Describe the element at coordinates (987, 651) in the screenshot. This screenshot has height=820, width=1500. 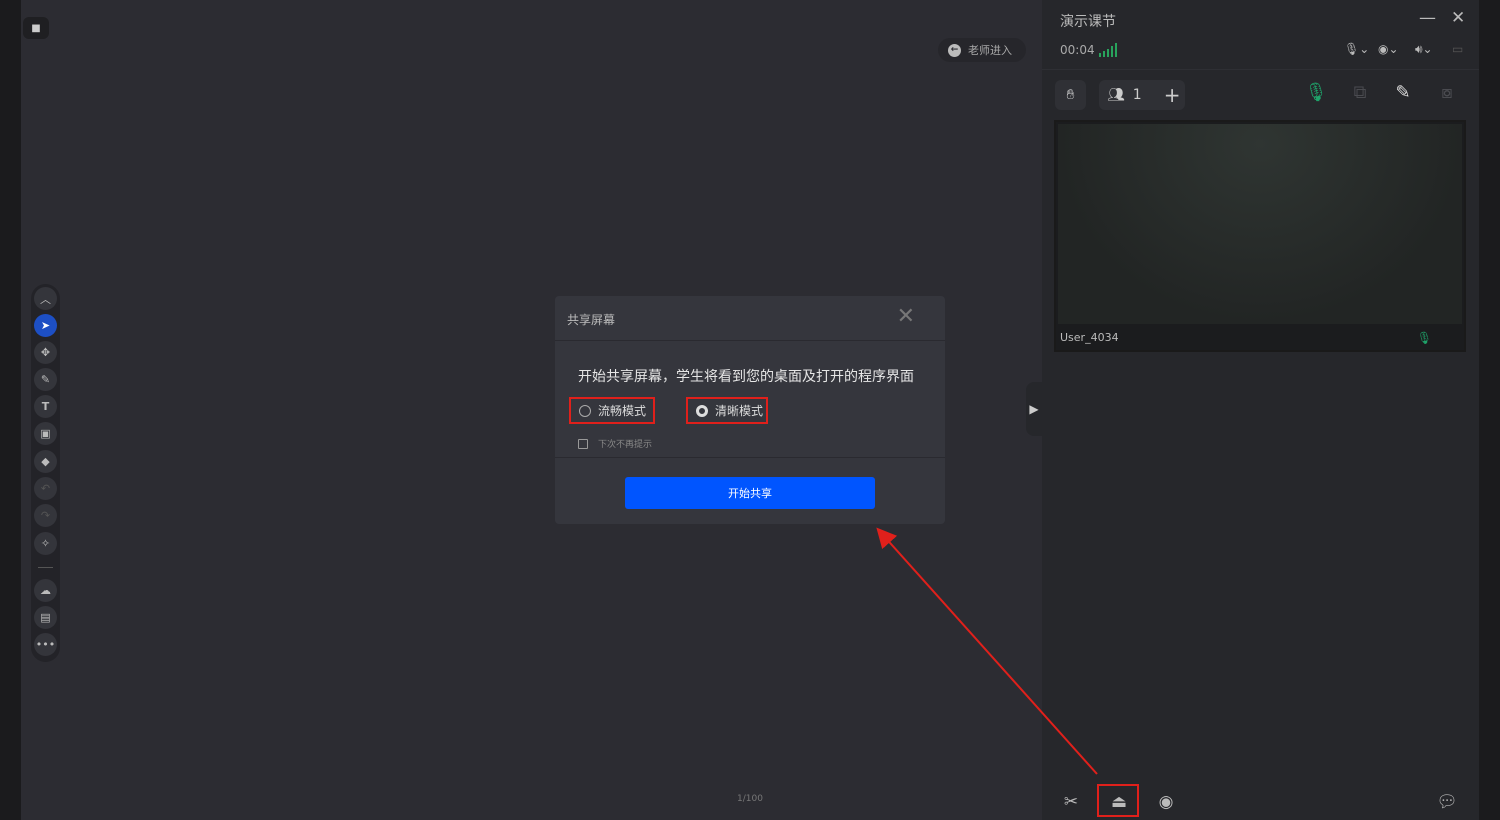
I see `annotation-arrow` at that location.